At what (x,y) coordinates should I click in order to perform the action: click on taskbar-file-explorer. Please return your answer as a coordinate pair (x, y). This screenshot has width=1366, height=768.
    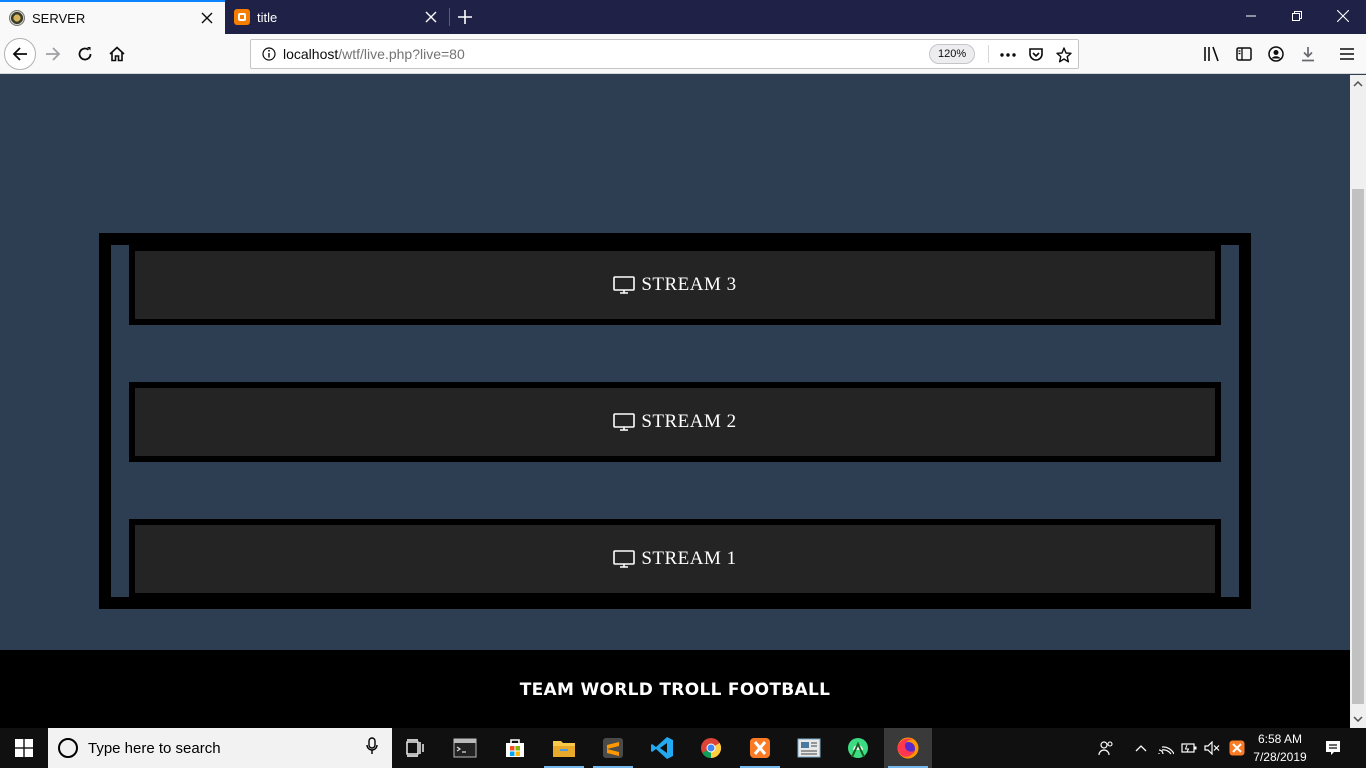
    Looking at the image, I should click on (564, 748).